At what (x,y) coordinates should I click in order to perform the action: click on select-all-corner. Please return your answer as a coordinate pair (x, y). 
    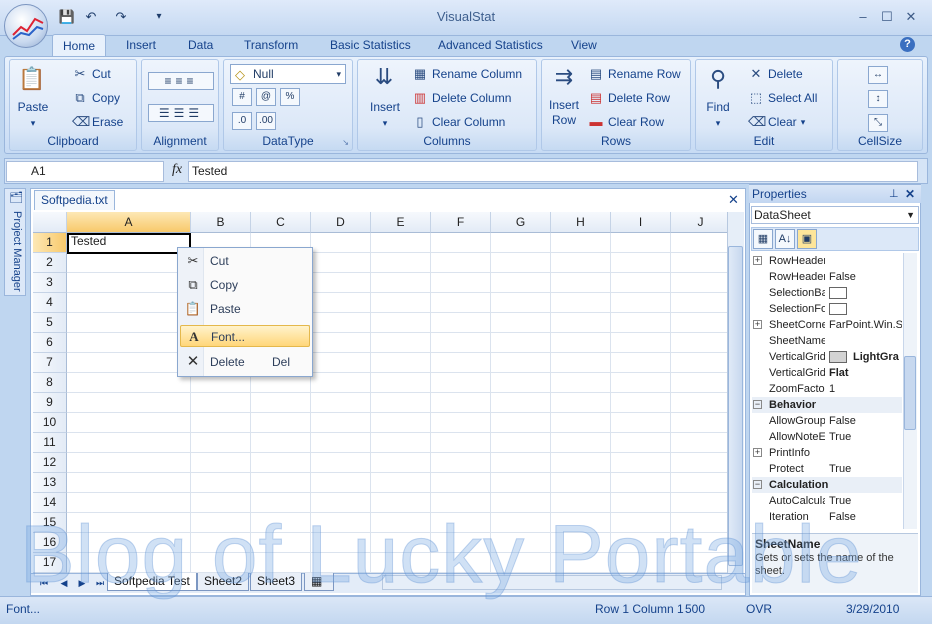
    Looking at the image, I should click on (50, 222).